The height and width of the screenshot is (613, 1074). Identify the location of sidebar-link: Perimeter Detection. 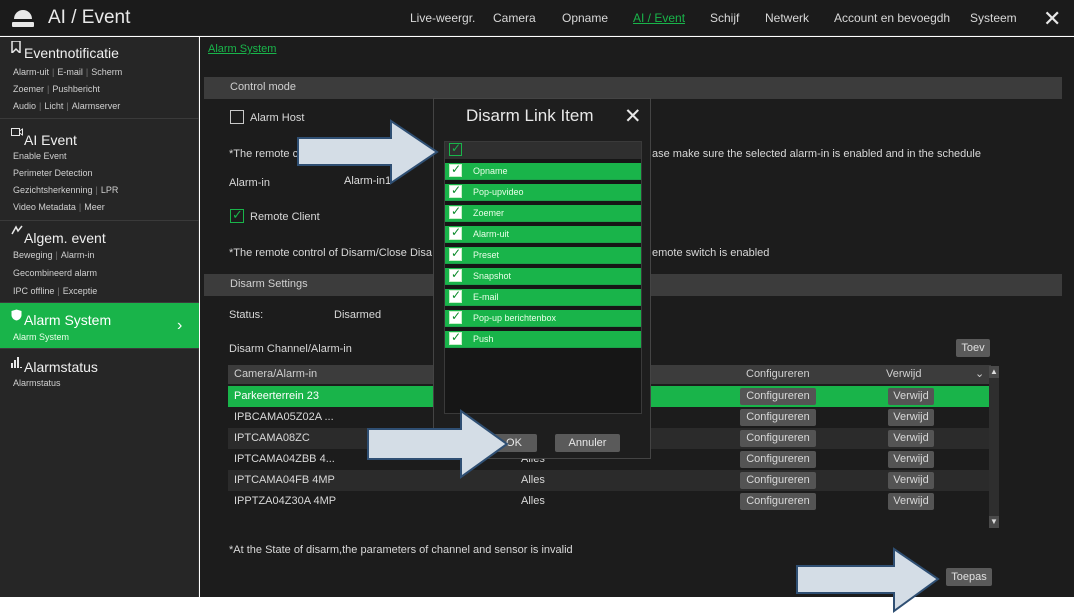
(53, 173).